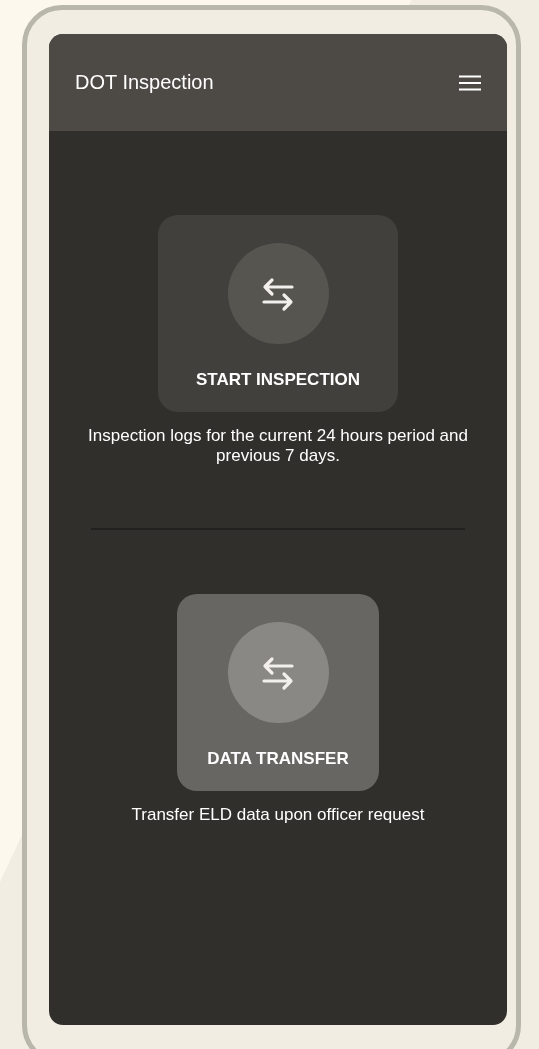 This screenshot has width=539, height=1049. I want to click on option-description: Inspection logs for the current 24 hours period and previous 7 days., so click(278, 446).